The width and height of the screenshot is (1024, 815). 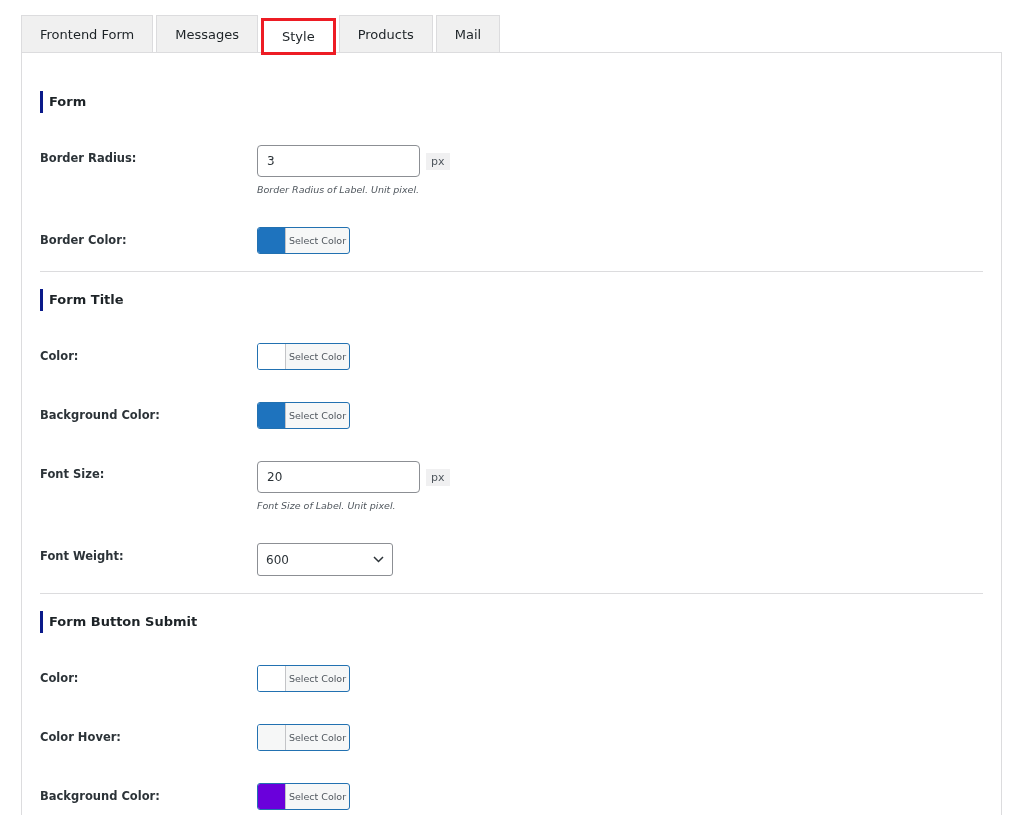 What do you see at coordinates (511, 622) in the screenshot?
I see `section-heading: Form Button Submit` at bounding box center [511, 622].